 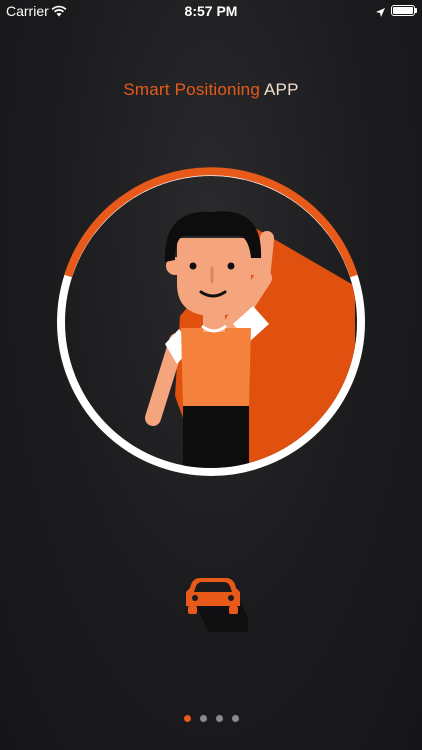 I want to click on status-time: 8:57 PM, so click(x=211, y=11).